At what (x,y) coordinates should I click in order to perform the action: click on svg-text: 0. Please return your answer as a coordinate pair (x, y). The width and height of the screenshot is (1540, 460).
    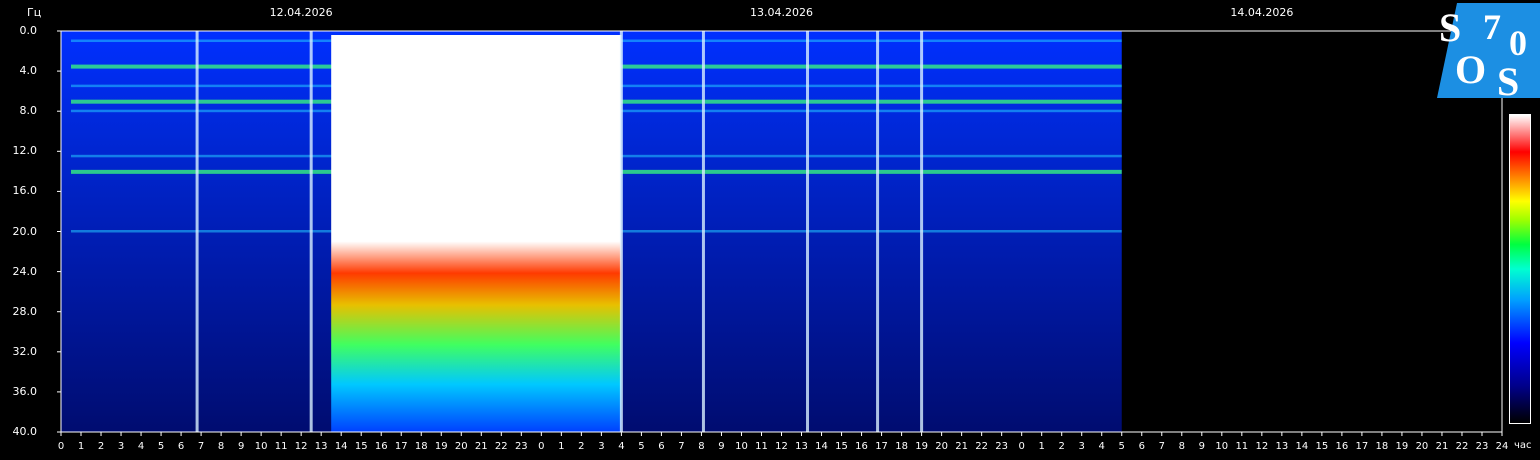
    Looking at the image, I should click on (1518, 43).